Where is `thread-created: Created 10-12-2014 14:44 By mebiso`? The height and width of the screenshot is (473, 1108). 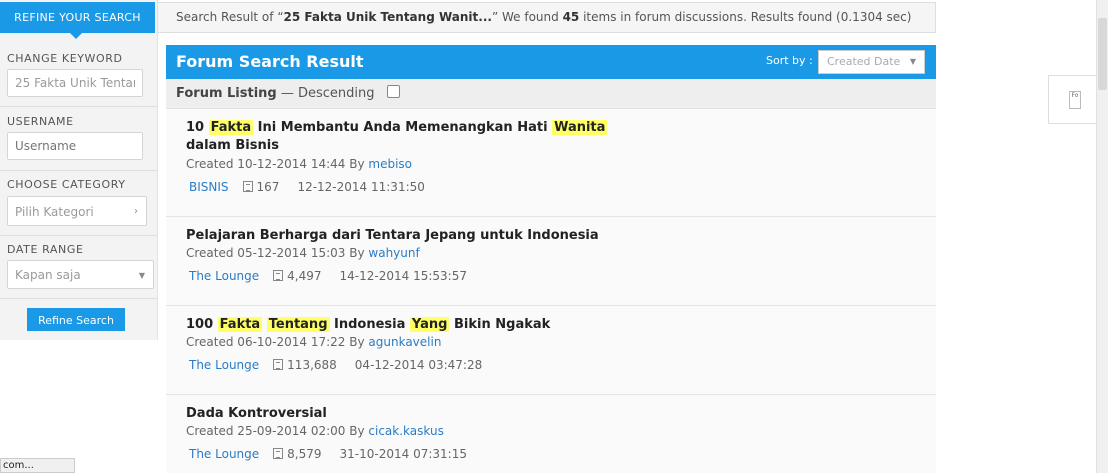 thread-created: Created 10-12-2014 14:44 By mebiso is located at coordinates (299, 164).